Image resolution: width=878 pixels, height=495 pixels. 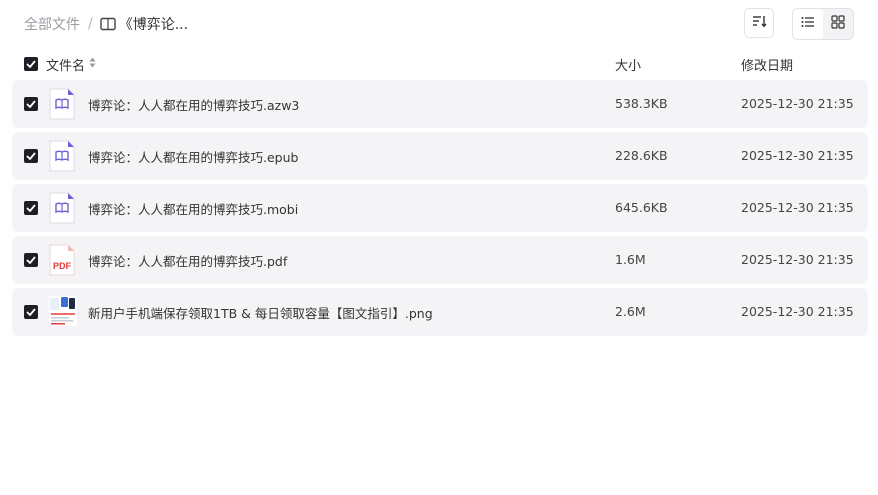 I want to click on size-column-header: 大小, so click(x=628, y=64).